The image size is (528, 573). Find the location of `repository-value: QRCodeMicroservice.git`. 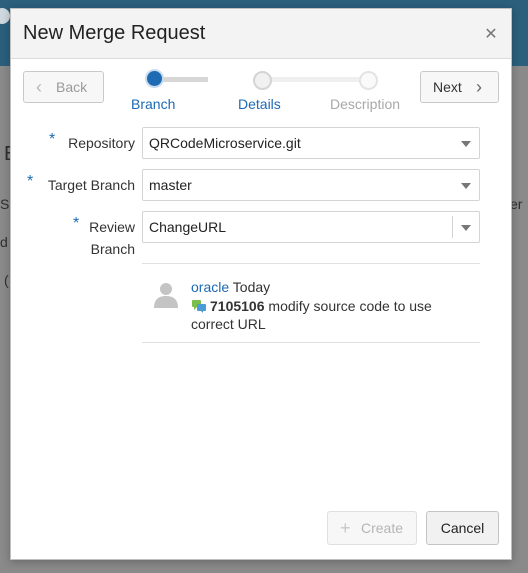

repository-value: QRCodeMicroservice.git is located at coordinates (225, 143).